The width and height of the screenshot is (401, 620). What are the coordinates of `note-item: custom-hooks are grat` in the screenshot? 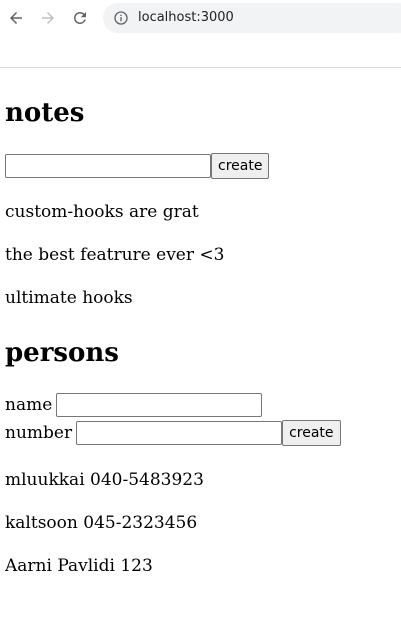 It's located at (102, 212).